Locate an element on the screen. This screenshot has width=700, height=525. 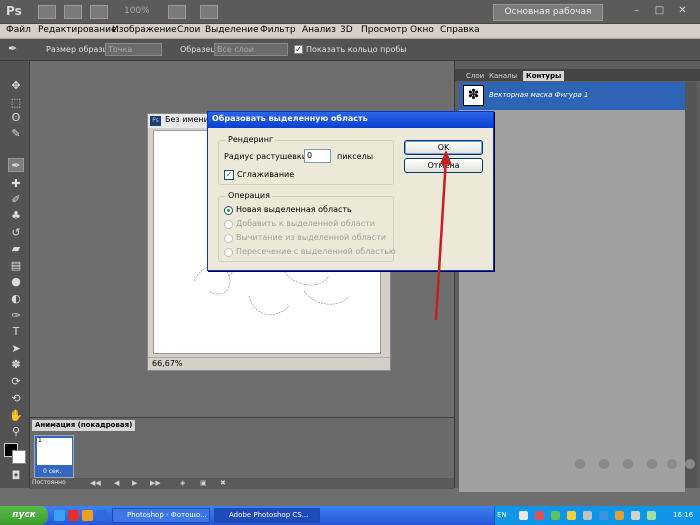
tab-layers: Слои is located at coordinates (475, 76).